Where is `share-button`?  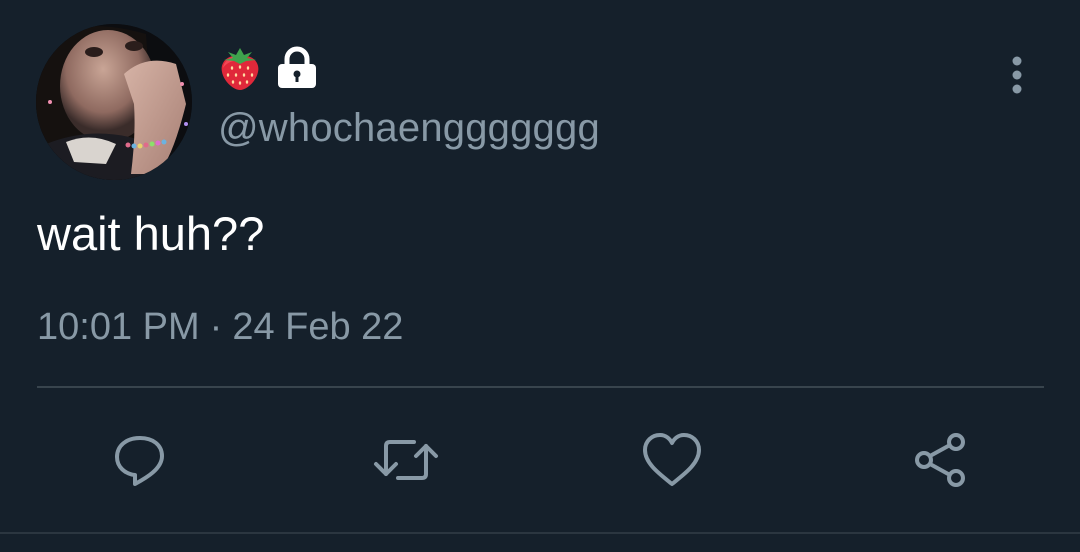
share-button is located at coordinates (940, 460).